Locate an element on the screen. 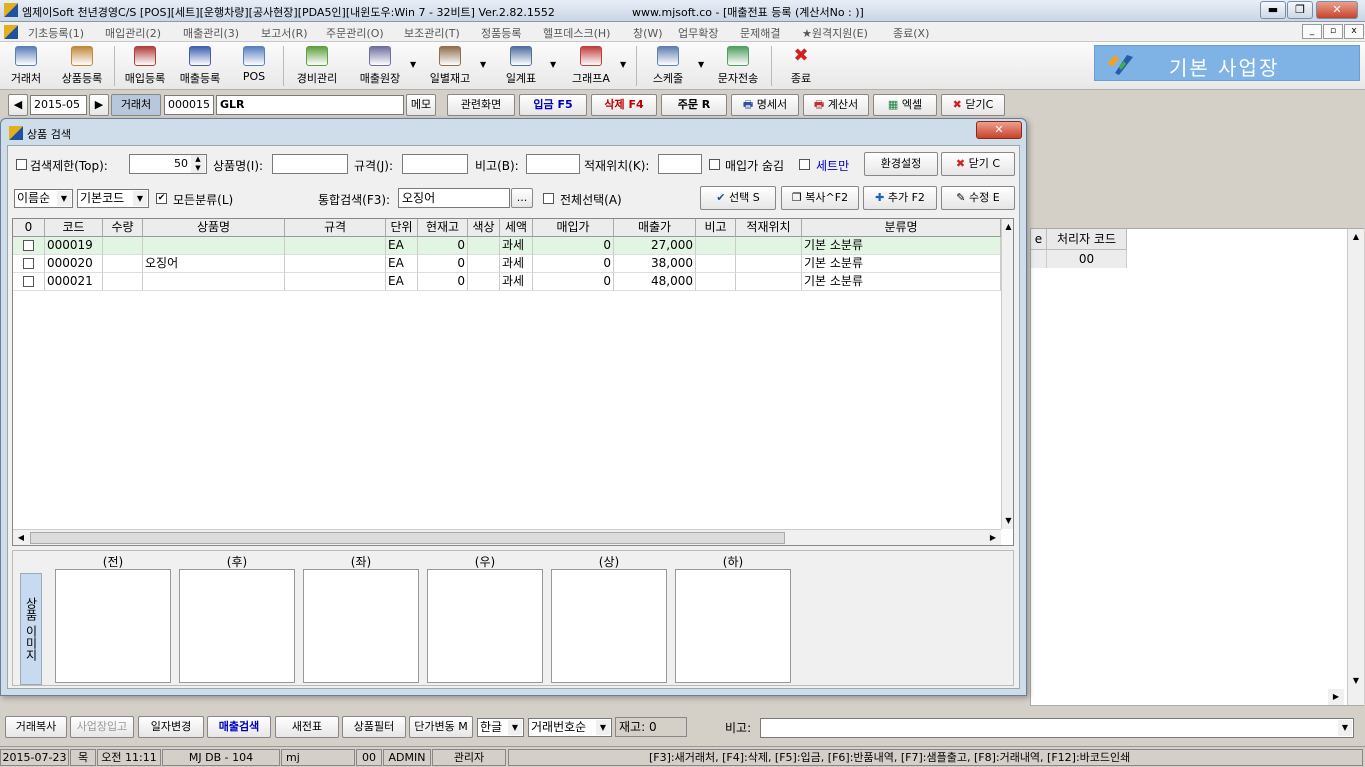 The image size is (1365, 767). table-row: 000019 EA 0 과세 0 27,000 기본 소분류 is located at coordinates (507, 246).